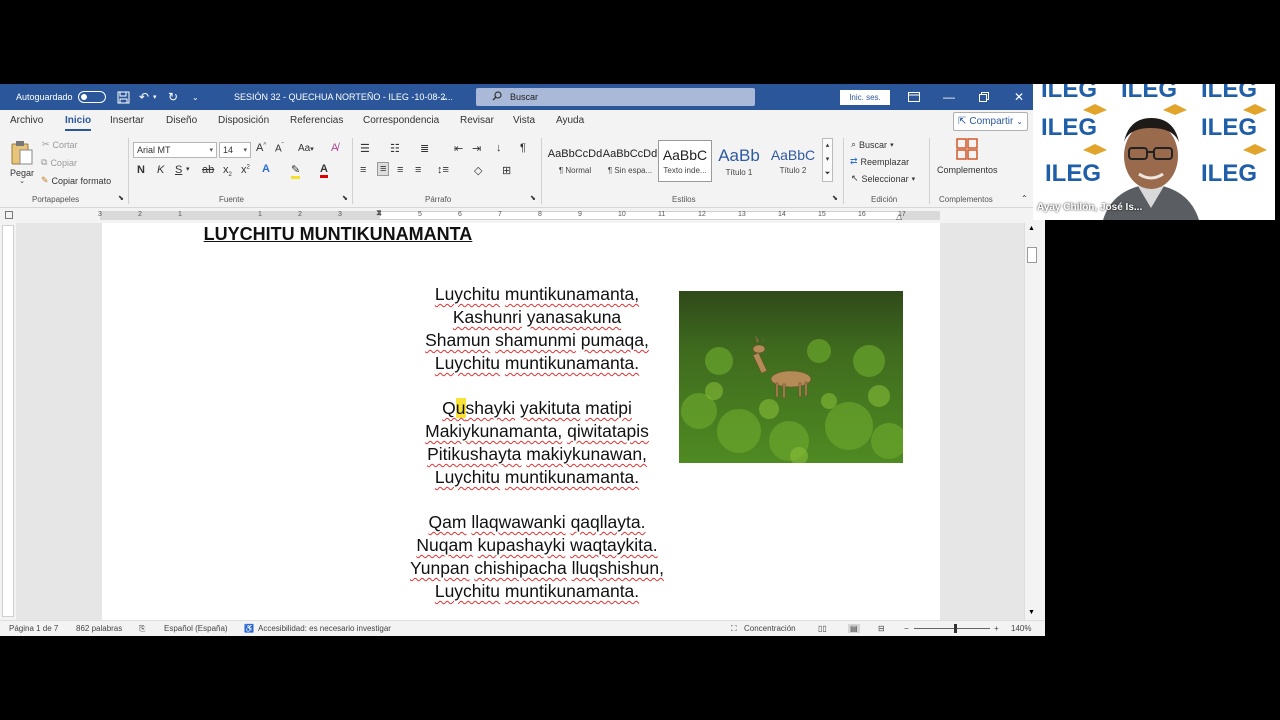  What do you see at coordinates (33, 628) in the screenshot?
I see `page-count: Página 1 de 7` at bounding box center [33, 628].